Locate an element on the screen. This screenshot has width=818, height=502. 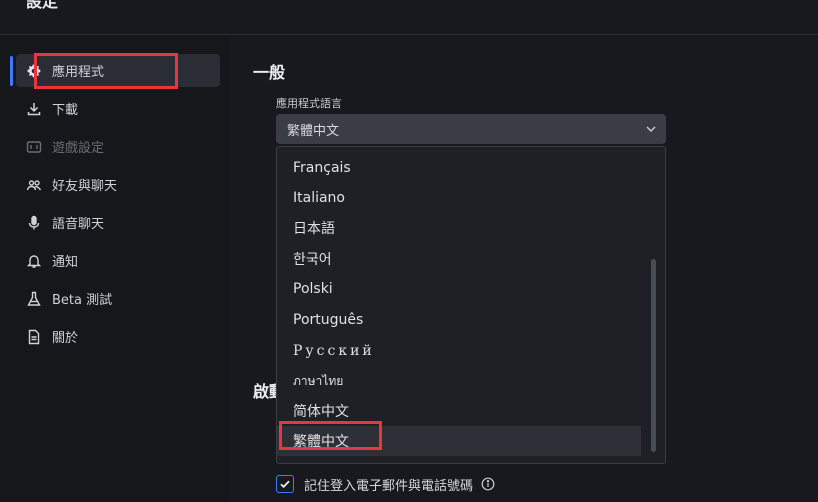
language-option: Português is located at coordinates (459, 320).